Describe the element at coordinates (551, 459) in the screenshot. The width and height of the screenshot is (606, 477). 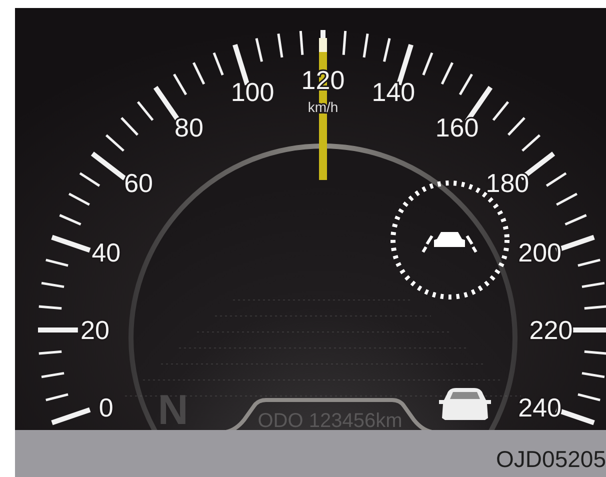
I see `figure-code: OJD05205` at that location.